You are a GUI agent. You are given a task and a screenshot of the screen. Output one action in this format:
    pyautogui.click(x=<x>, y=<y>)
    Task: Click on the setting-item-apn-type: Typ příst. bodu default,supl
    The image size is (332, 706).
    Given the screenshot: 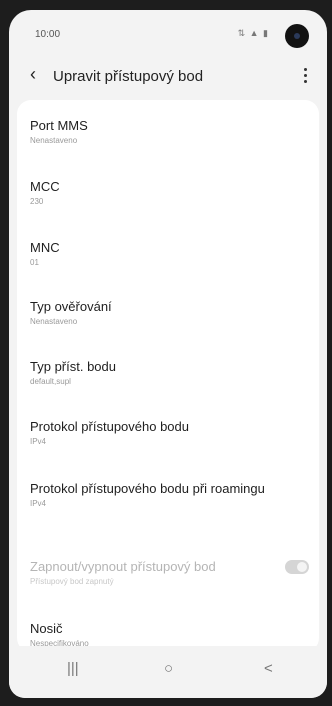 What is the action you would take?
    pyautogui.click(x=168, y=372)
    